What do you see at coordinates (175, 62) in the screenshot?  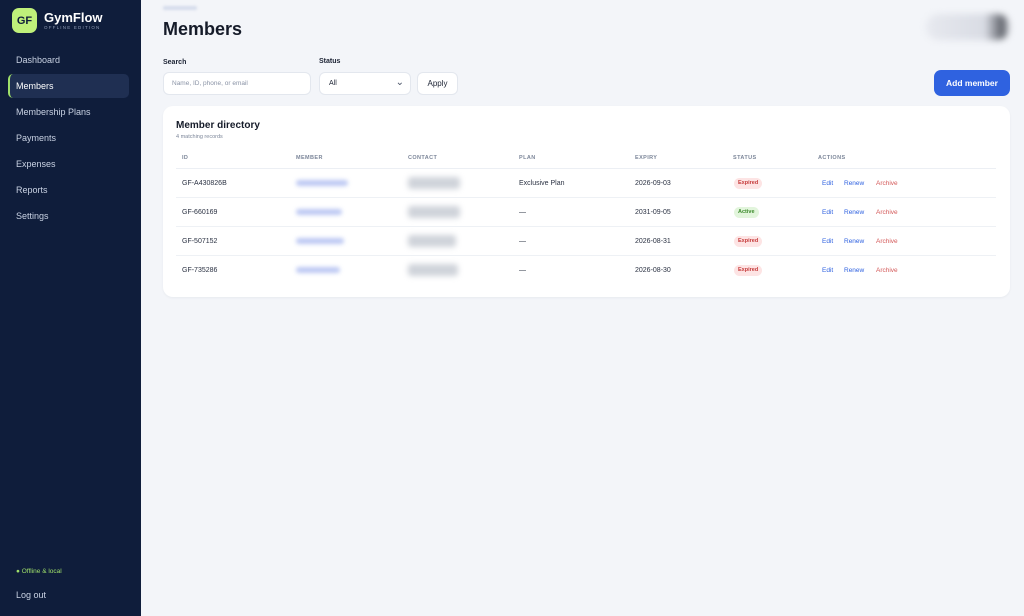 I see `search-label: Search` at bounding box center [175, 62].